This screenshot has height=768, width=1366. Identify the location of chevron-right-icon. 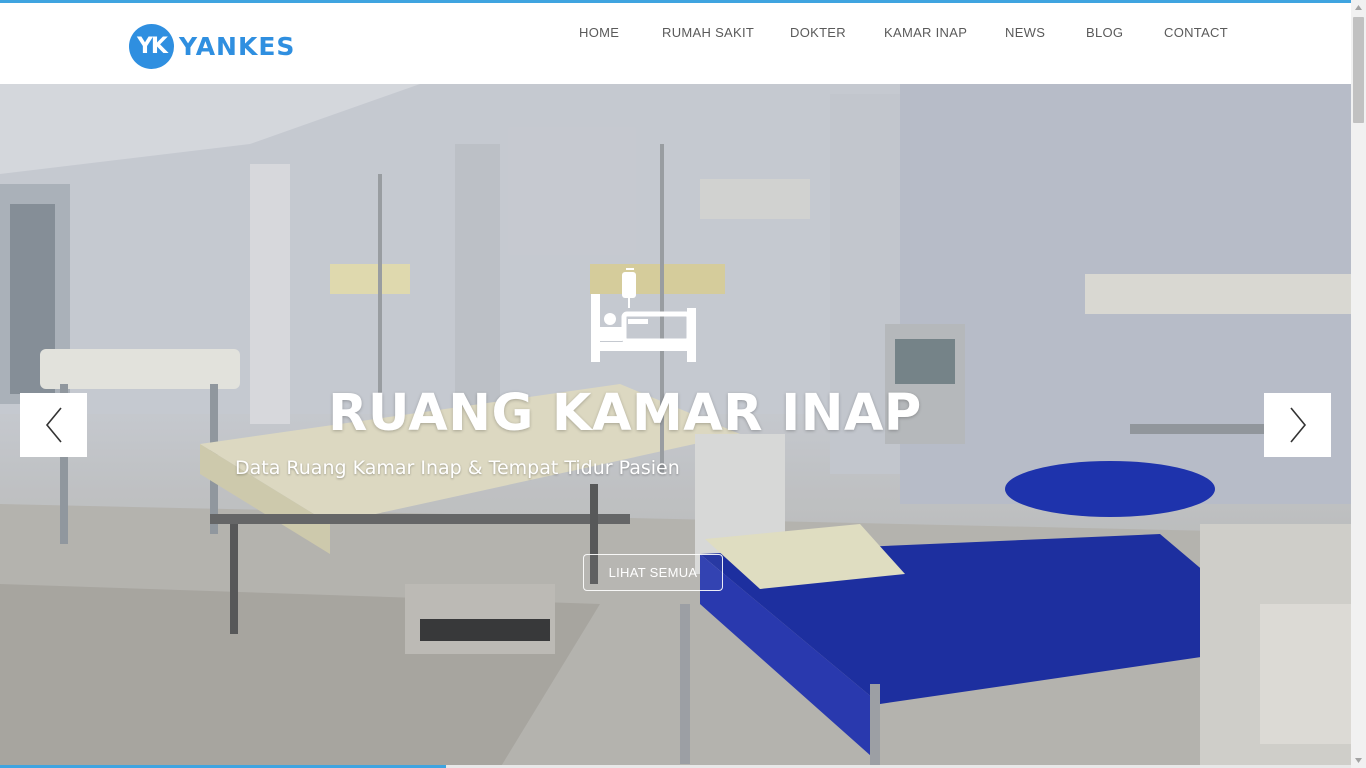
(1297, 425).